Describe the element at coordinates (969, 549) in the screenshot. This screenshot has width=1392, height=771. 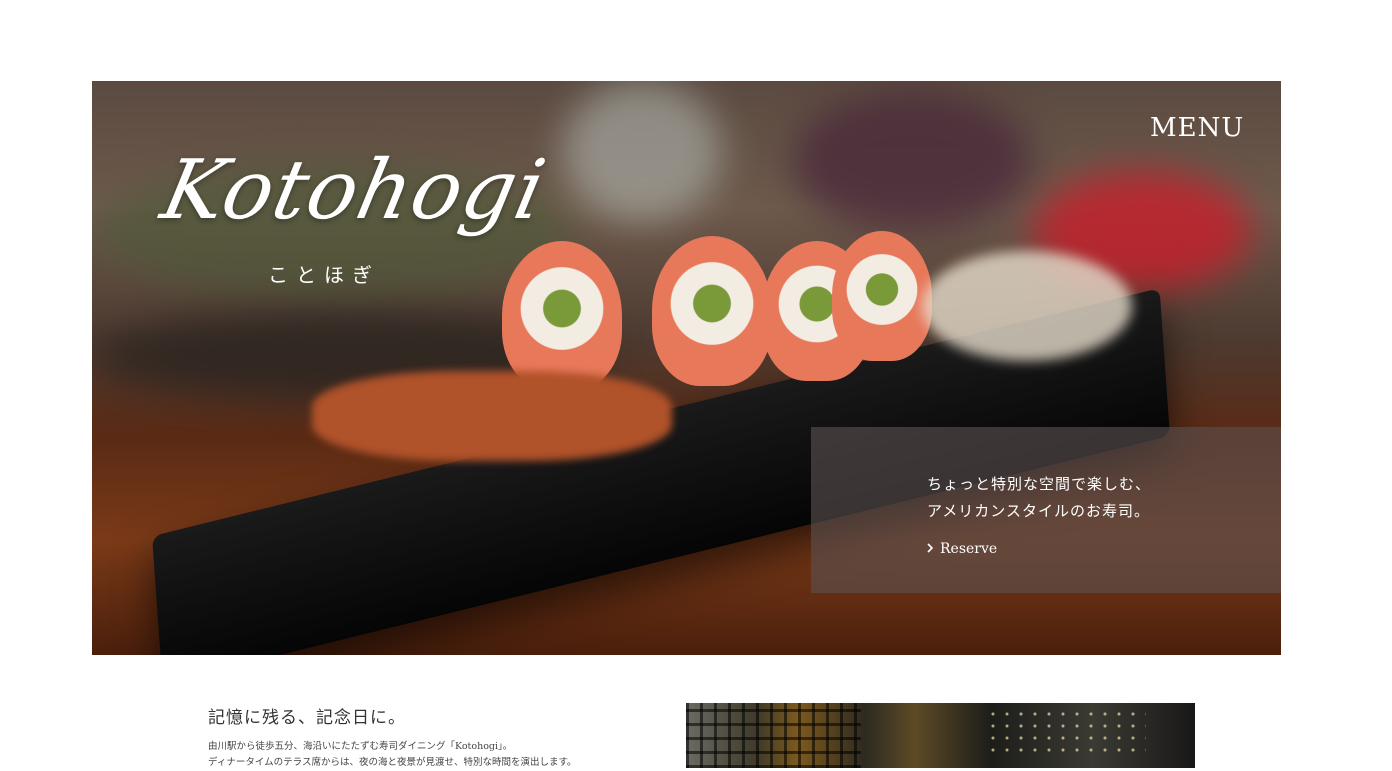
I see `reserve-label: Reserve` at that location.